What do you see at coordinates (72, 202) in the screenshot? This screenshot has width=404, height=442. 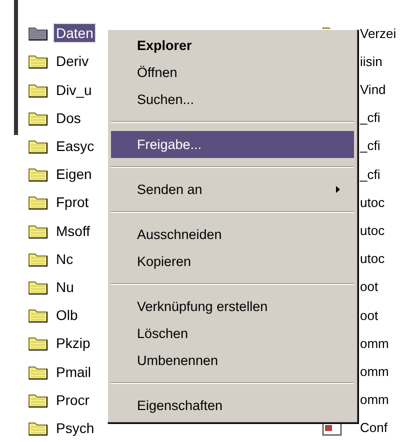 I see `folder-name: Fprot` at bounding box center [72, 202].